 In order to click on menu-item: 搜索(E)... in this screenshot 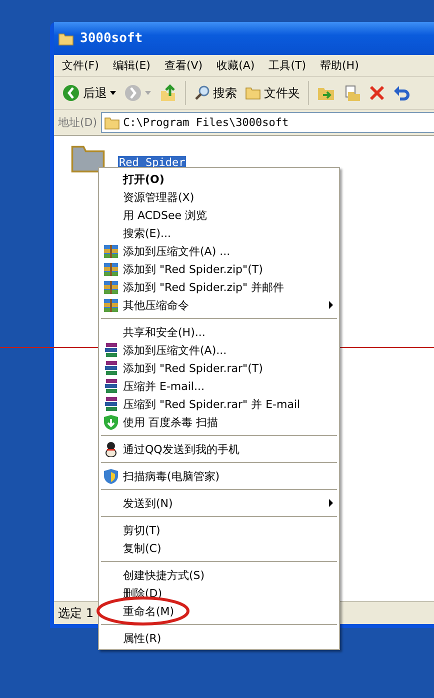, I will do `click(219, 233)`.